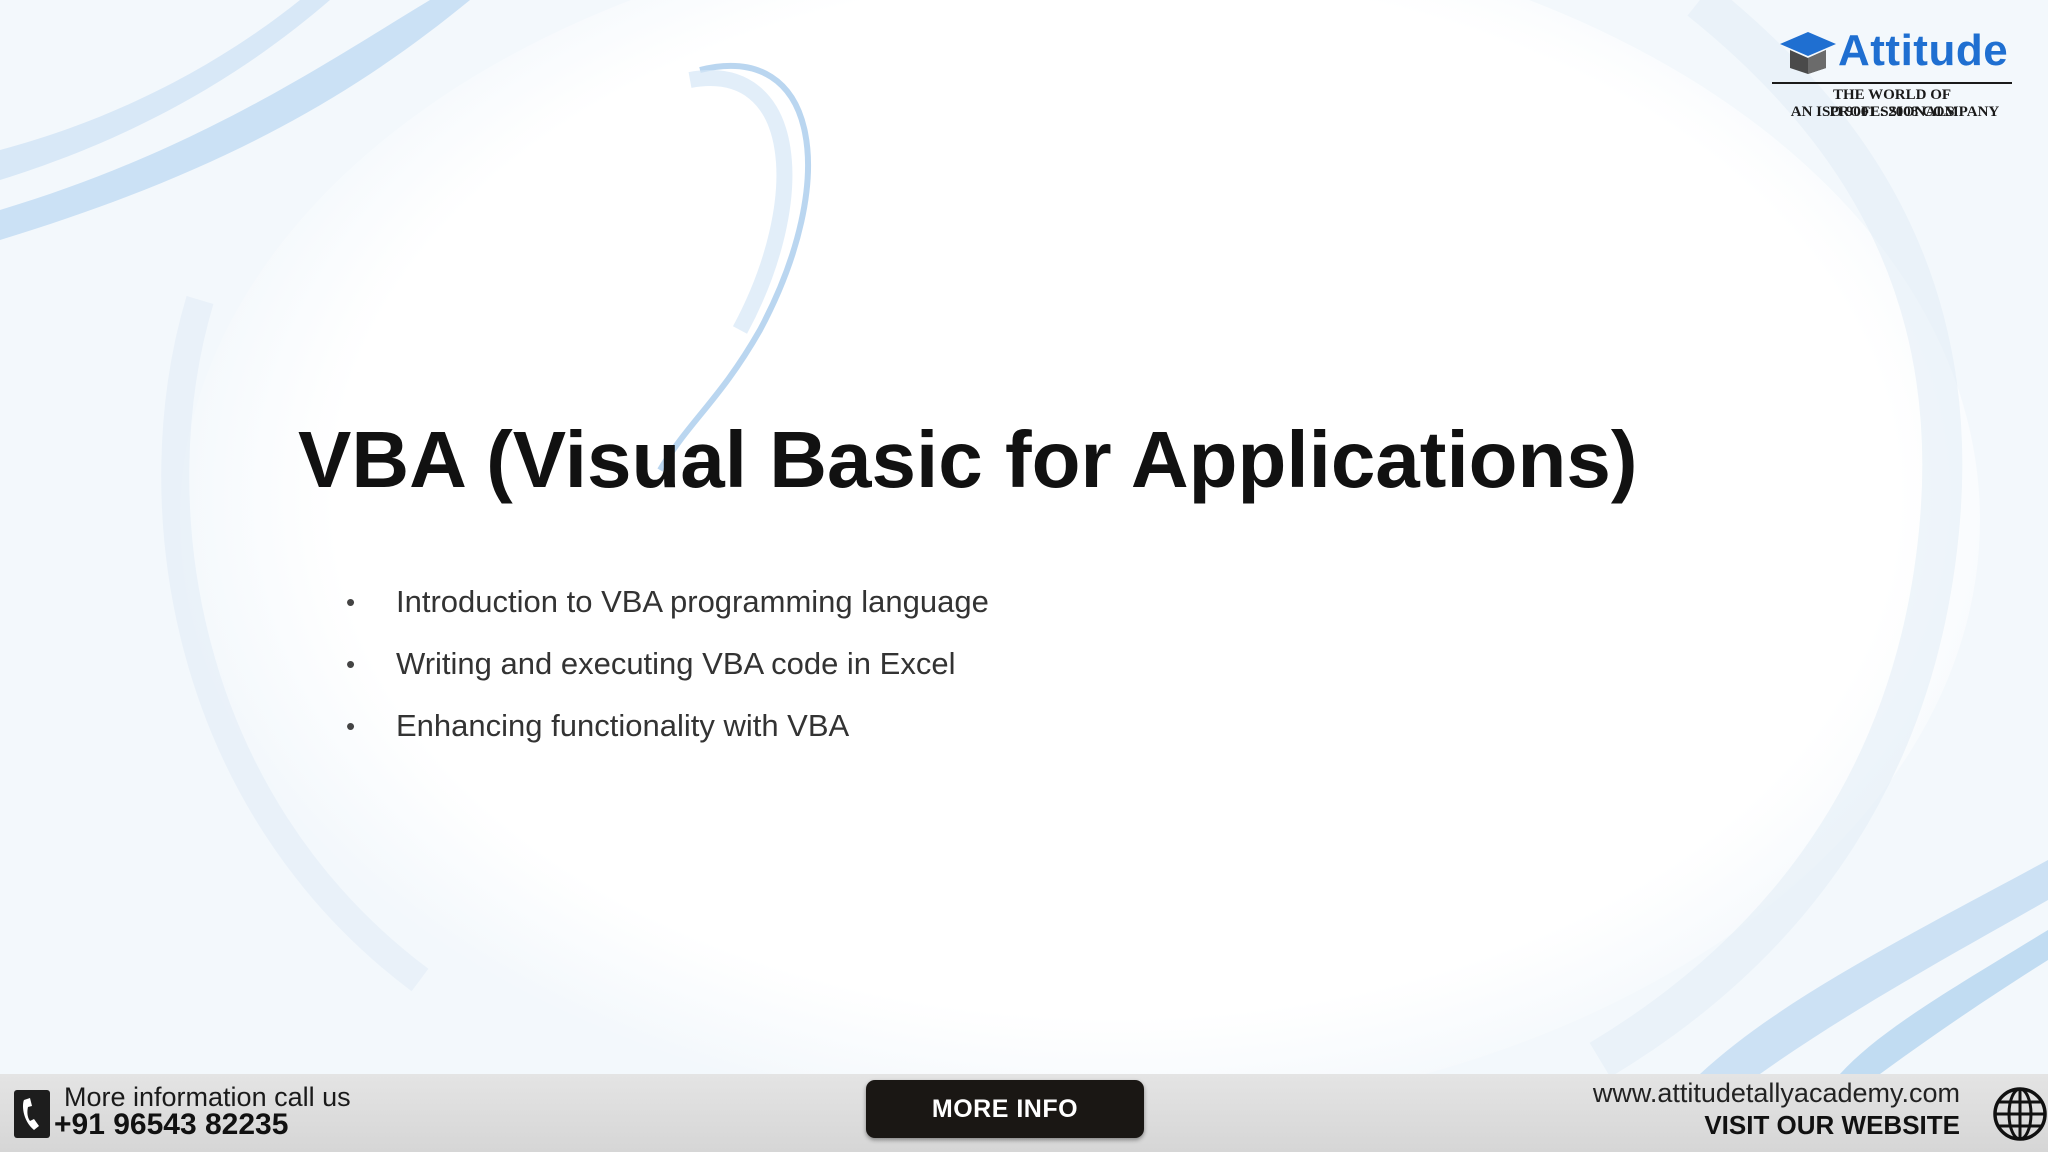 The width and height of the screenshot is (2048, 1152). What do you see at coordinates (2020, 1114) in the screenshot?
I see `globe-icon` at bounding box center [2020, 1114].